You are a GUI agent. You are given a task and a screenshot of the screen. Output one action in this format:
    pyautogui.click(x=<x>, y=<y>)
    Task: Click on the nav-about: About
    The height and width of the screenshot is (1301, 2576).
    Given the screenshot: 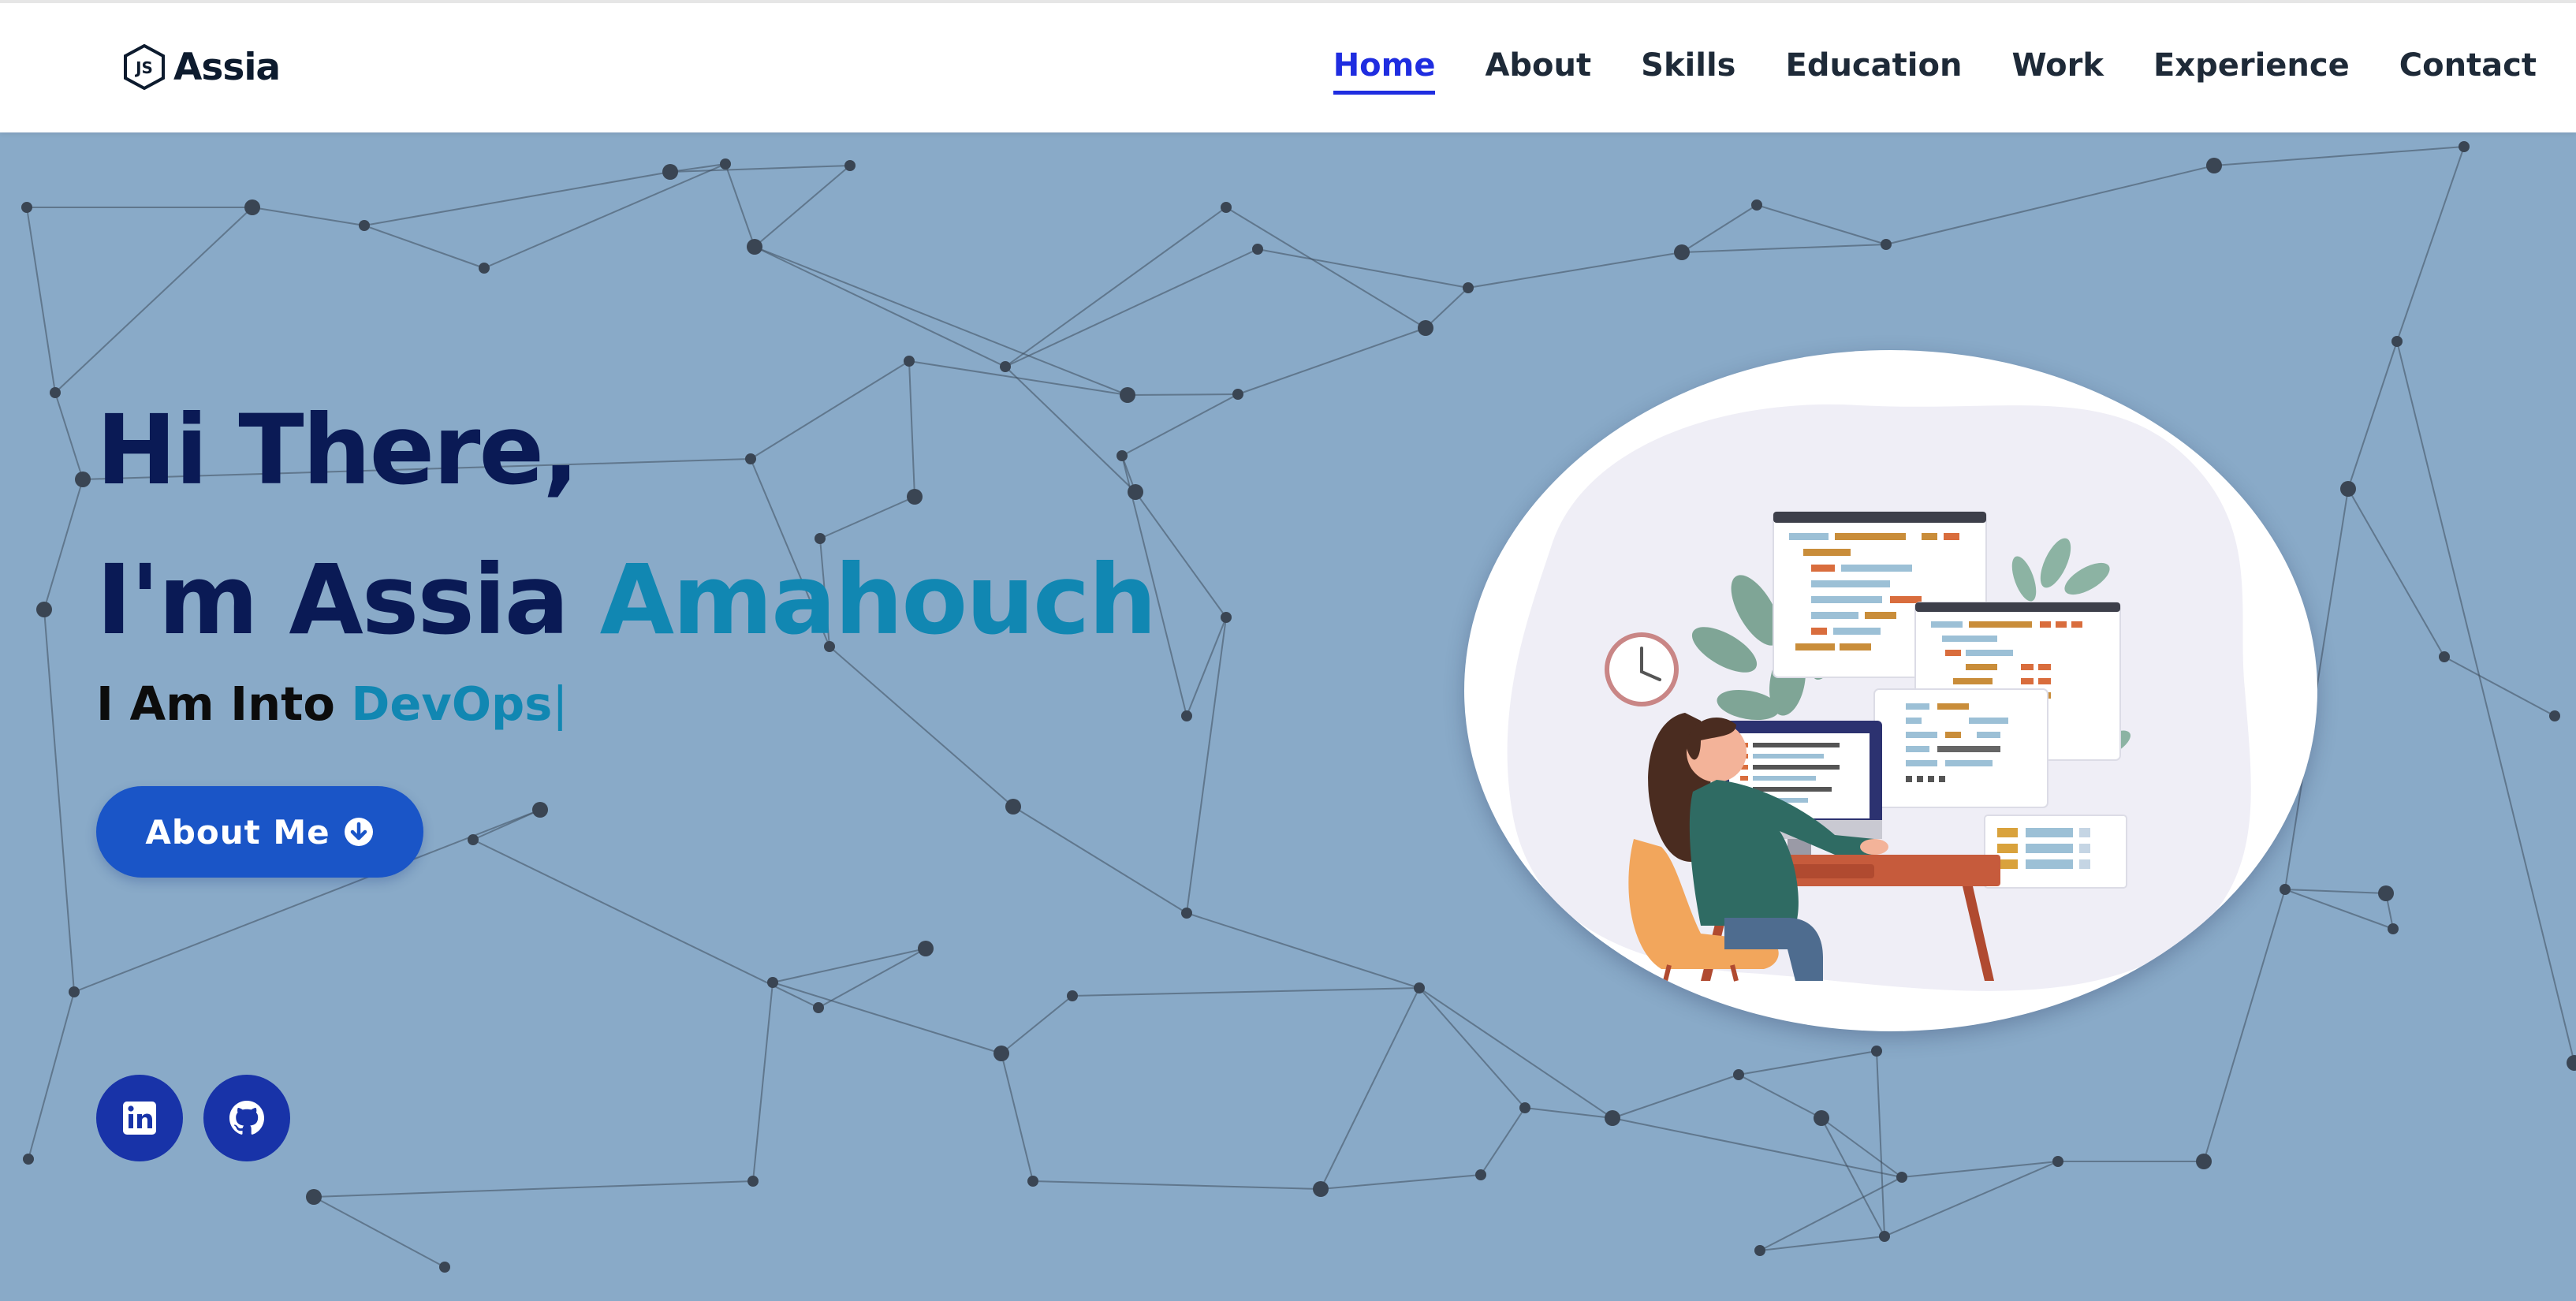 What is the action you would take?
    pyautogui.click(x=1538, y=71)
    